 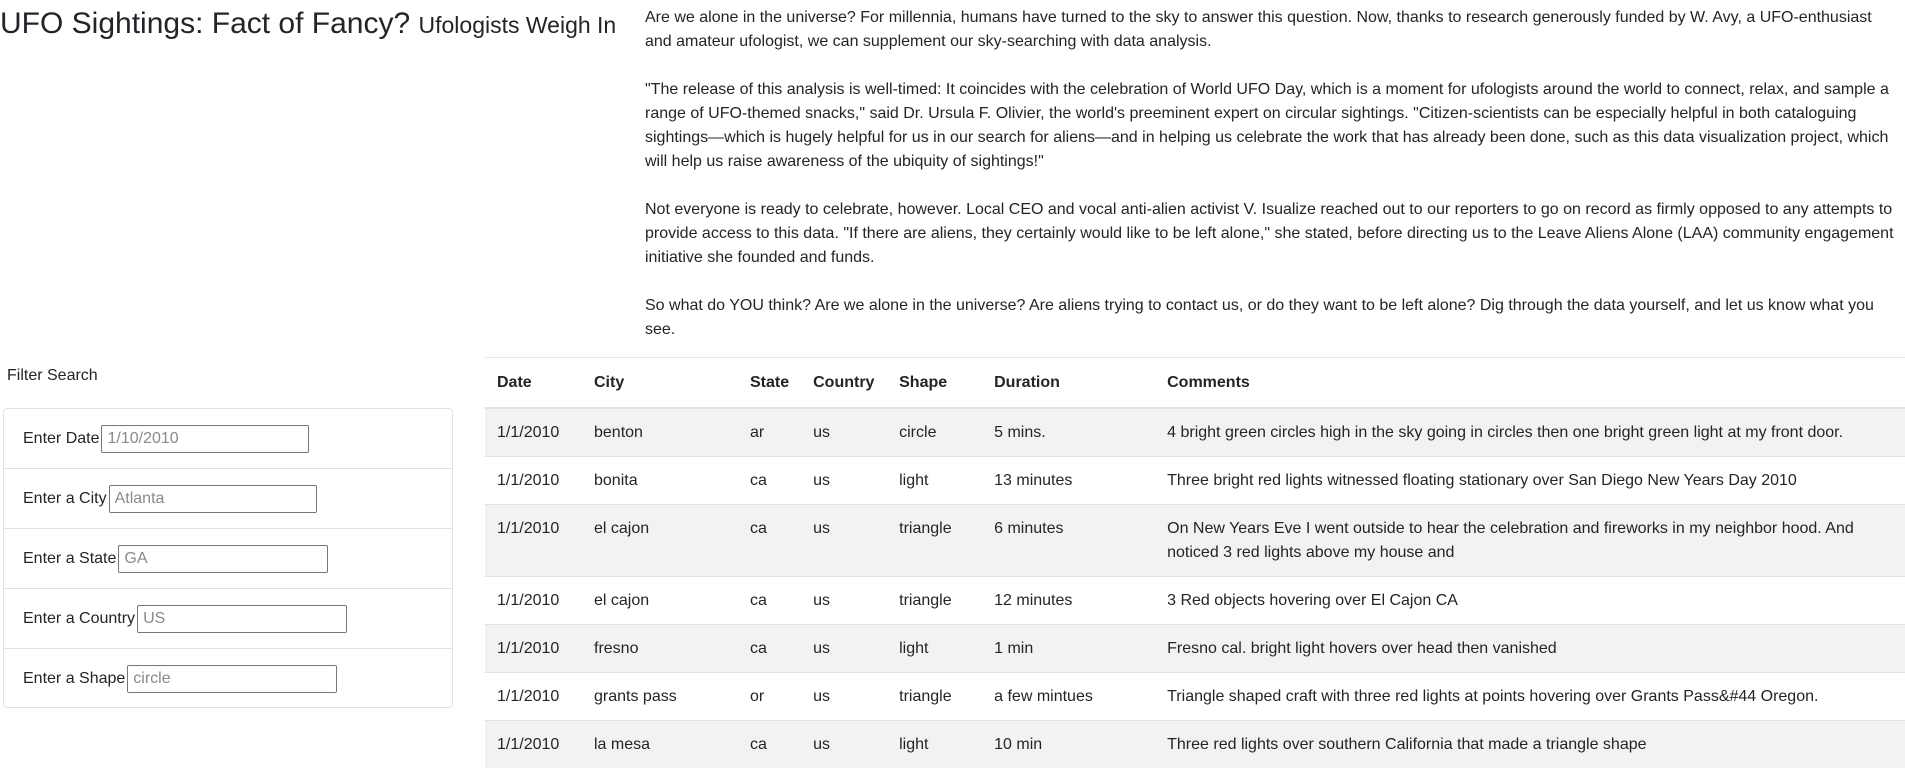 I want to click on filter-item-shape: Enter a Shape, so click(x=228, y=679).